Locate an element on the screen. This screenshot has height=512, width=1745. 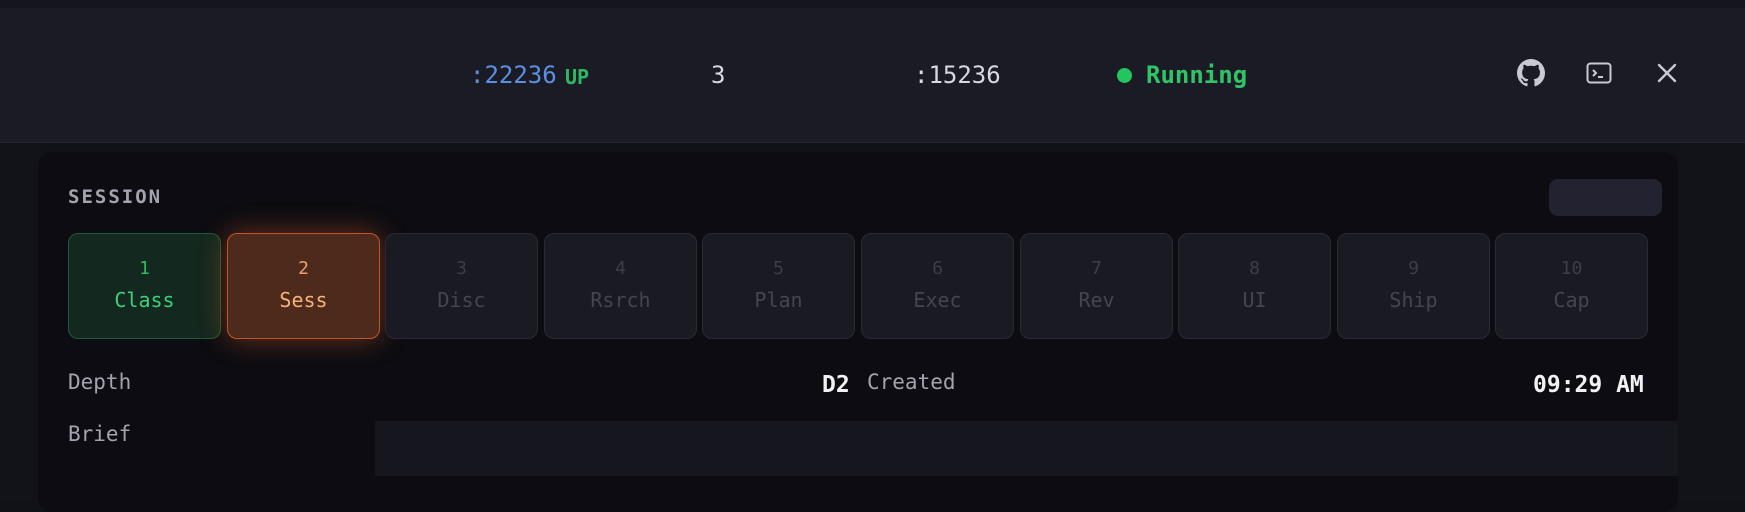
right-gutter is located at coordinates (1711, 322).